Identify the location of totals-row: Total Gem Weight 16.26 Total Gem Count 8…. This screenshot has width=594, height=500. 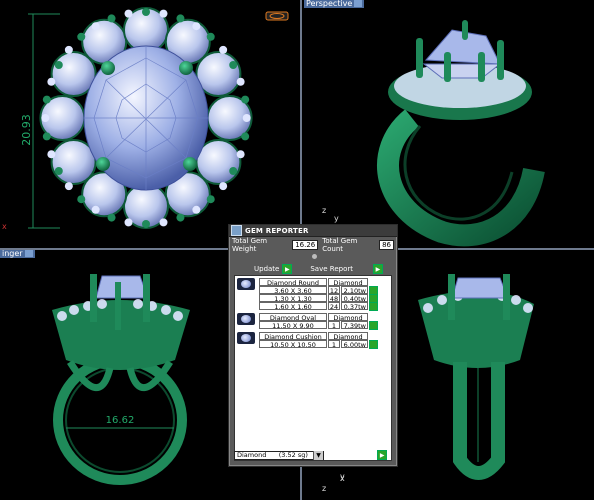
(313, 245).